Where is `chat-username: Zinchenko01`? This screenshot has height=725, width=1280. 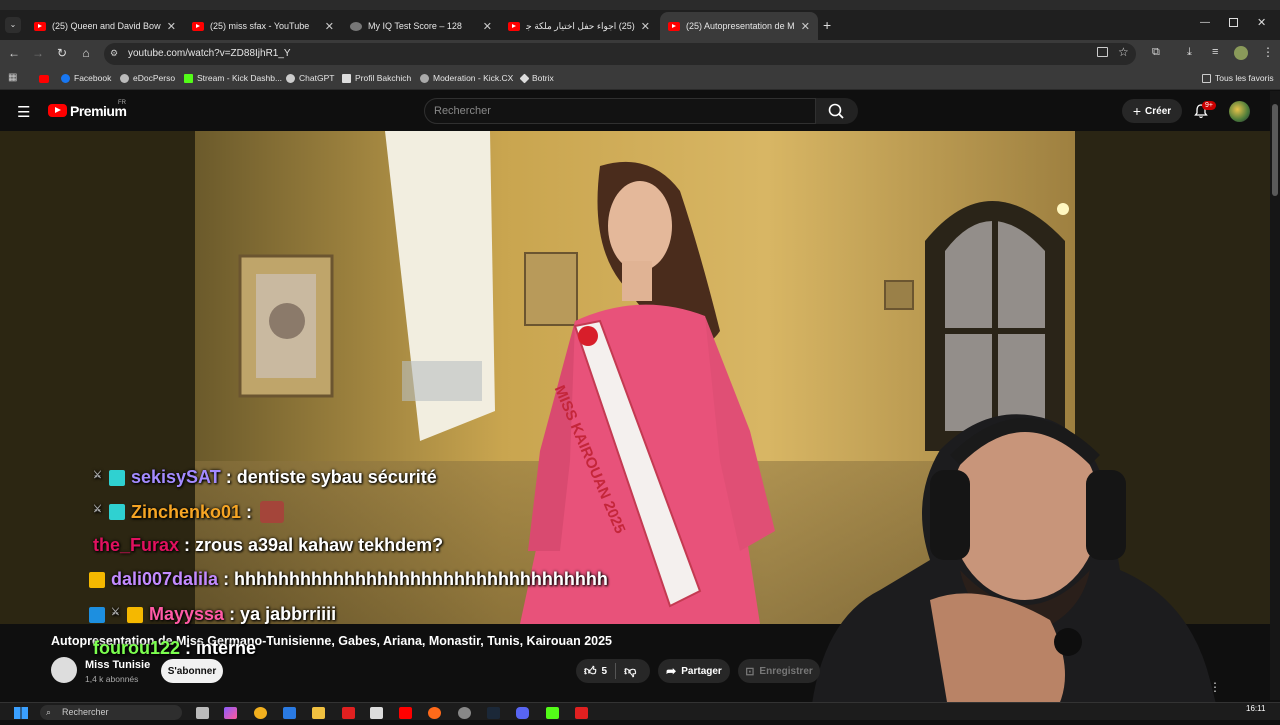 chat-username: Zinchenko01 is located at coordinates (186, 512).